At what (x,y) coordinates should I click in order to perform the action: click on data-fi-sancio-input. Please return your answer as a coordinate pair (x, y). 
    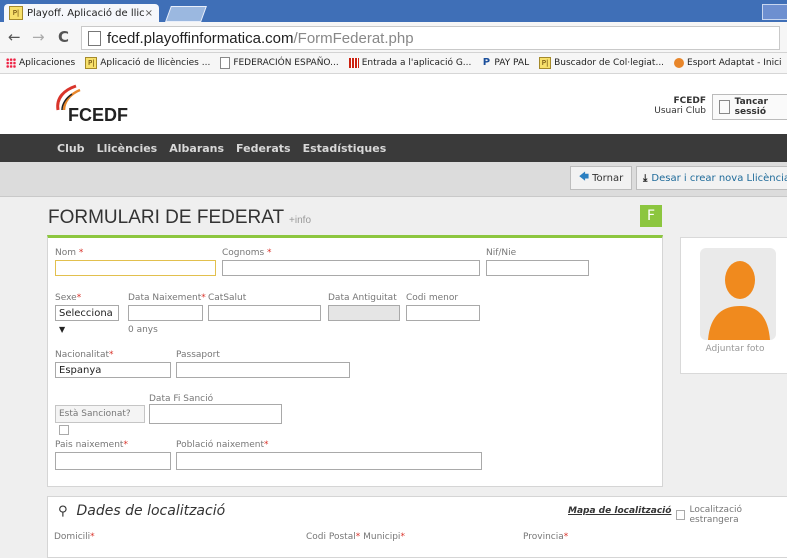
    Looking at the image, I should click on (215, 414).